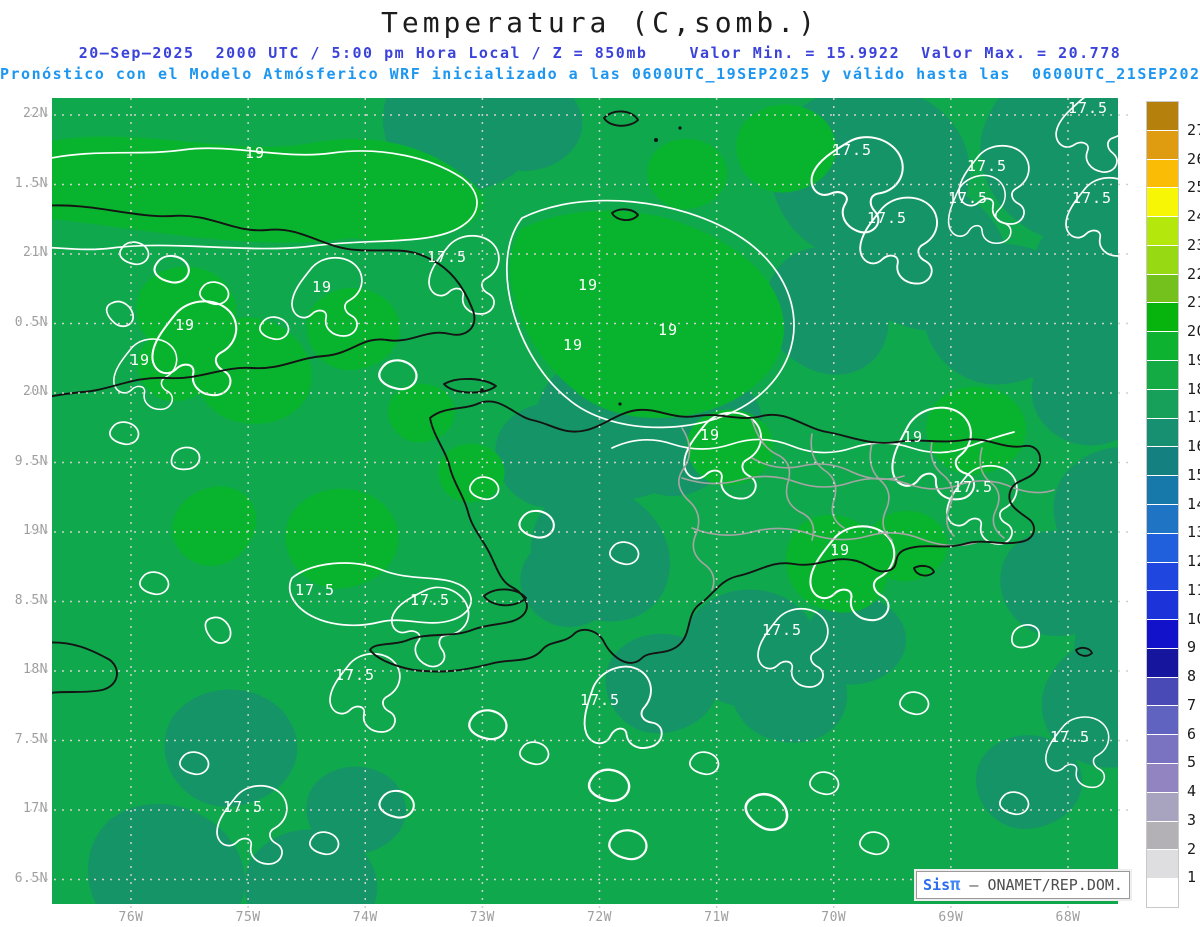  I want to click on logo-sis-text: Sis, so click(937, 885).